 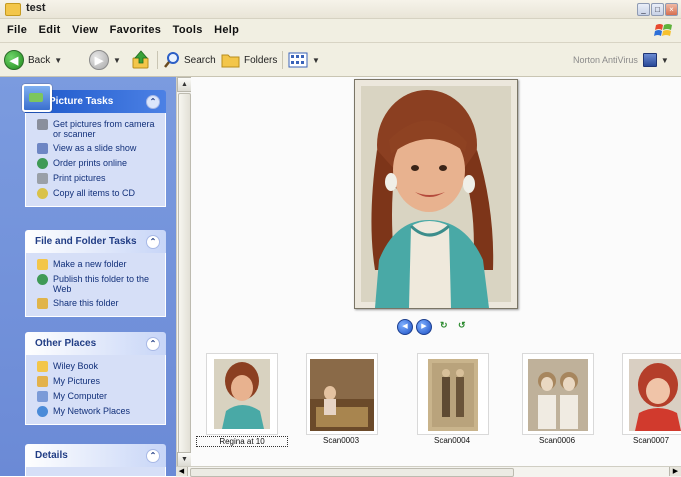 I want to click on task-label: Publish this folder to the Web, so click(x=101, y=284).